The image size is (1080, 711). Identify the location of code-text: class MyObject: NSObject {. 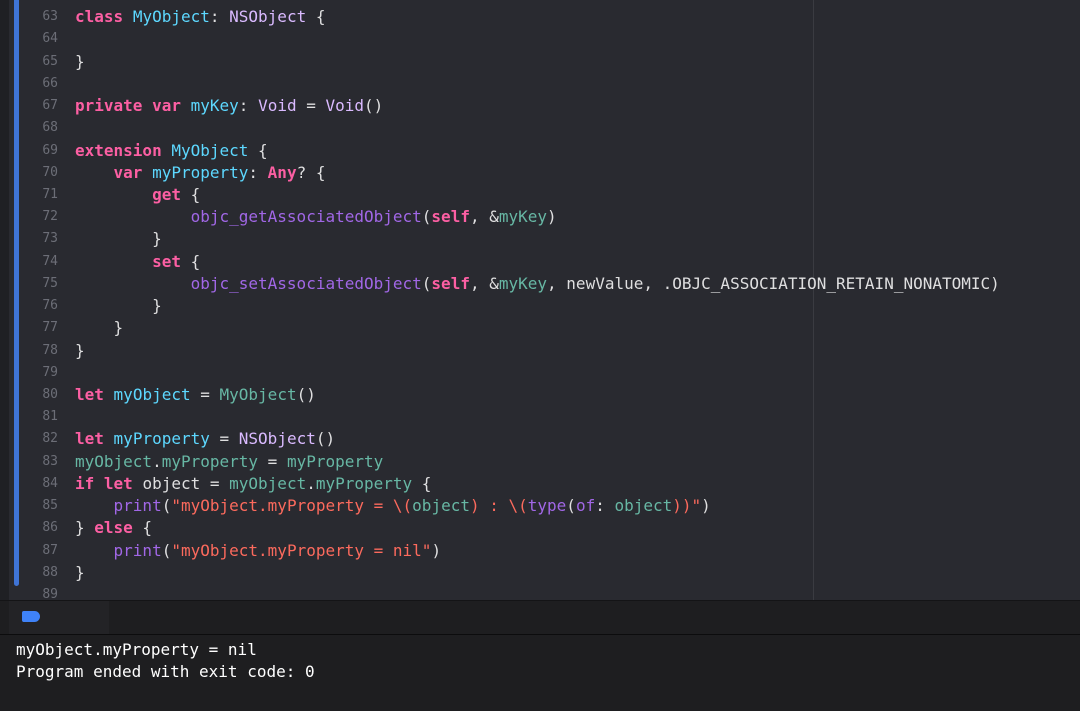
(200, 17).